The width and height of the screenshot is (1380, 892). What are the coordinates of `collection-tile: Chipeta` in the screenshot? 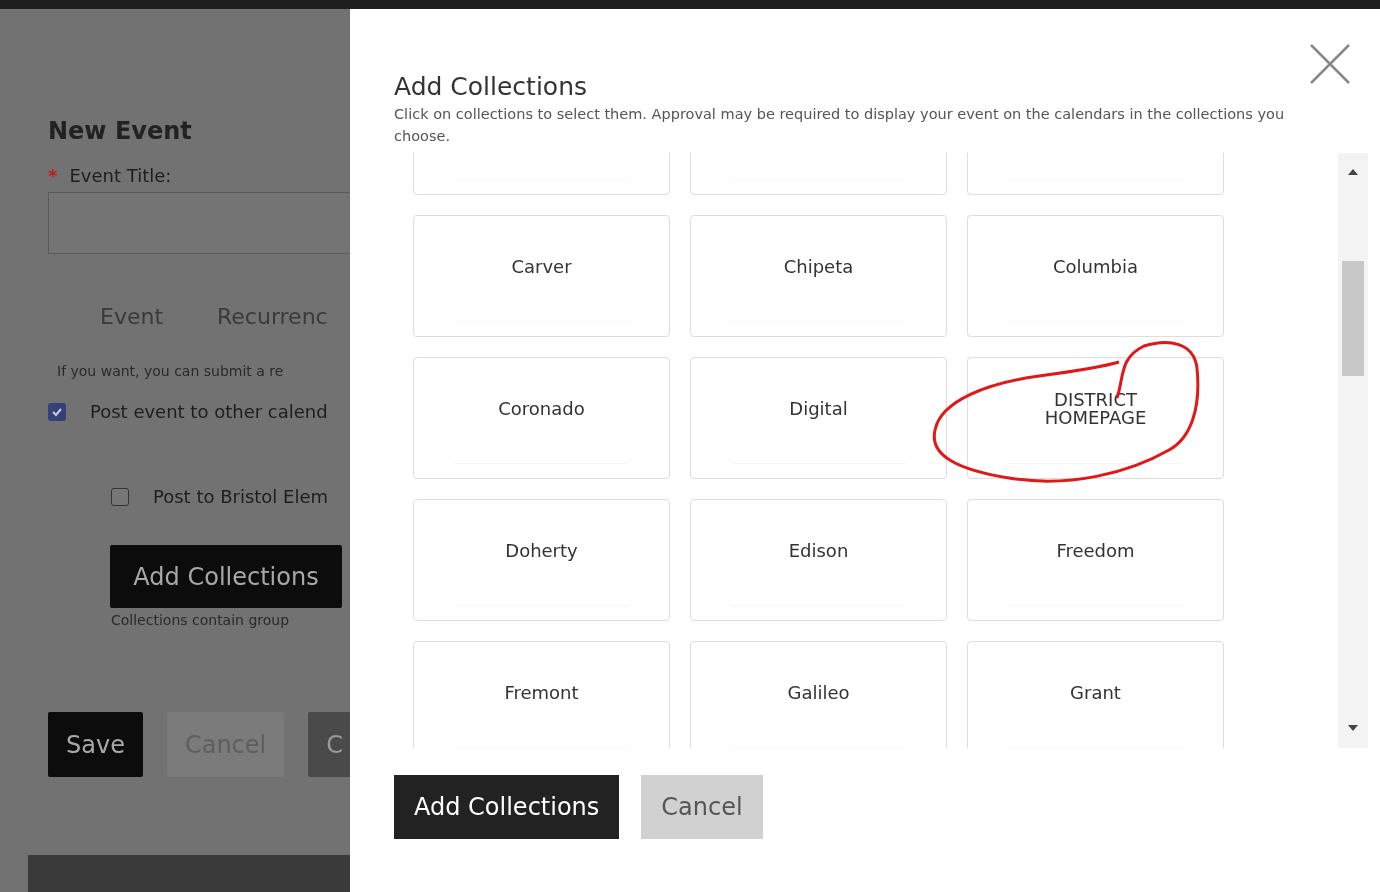 It's located at (818, 276).